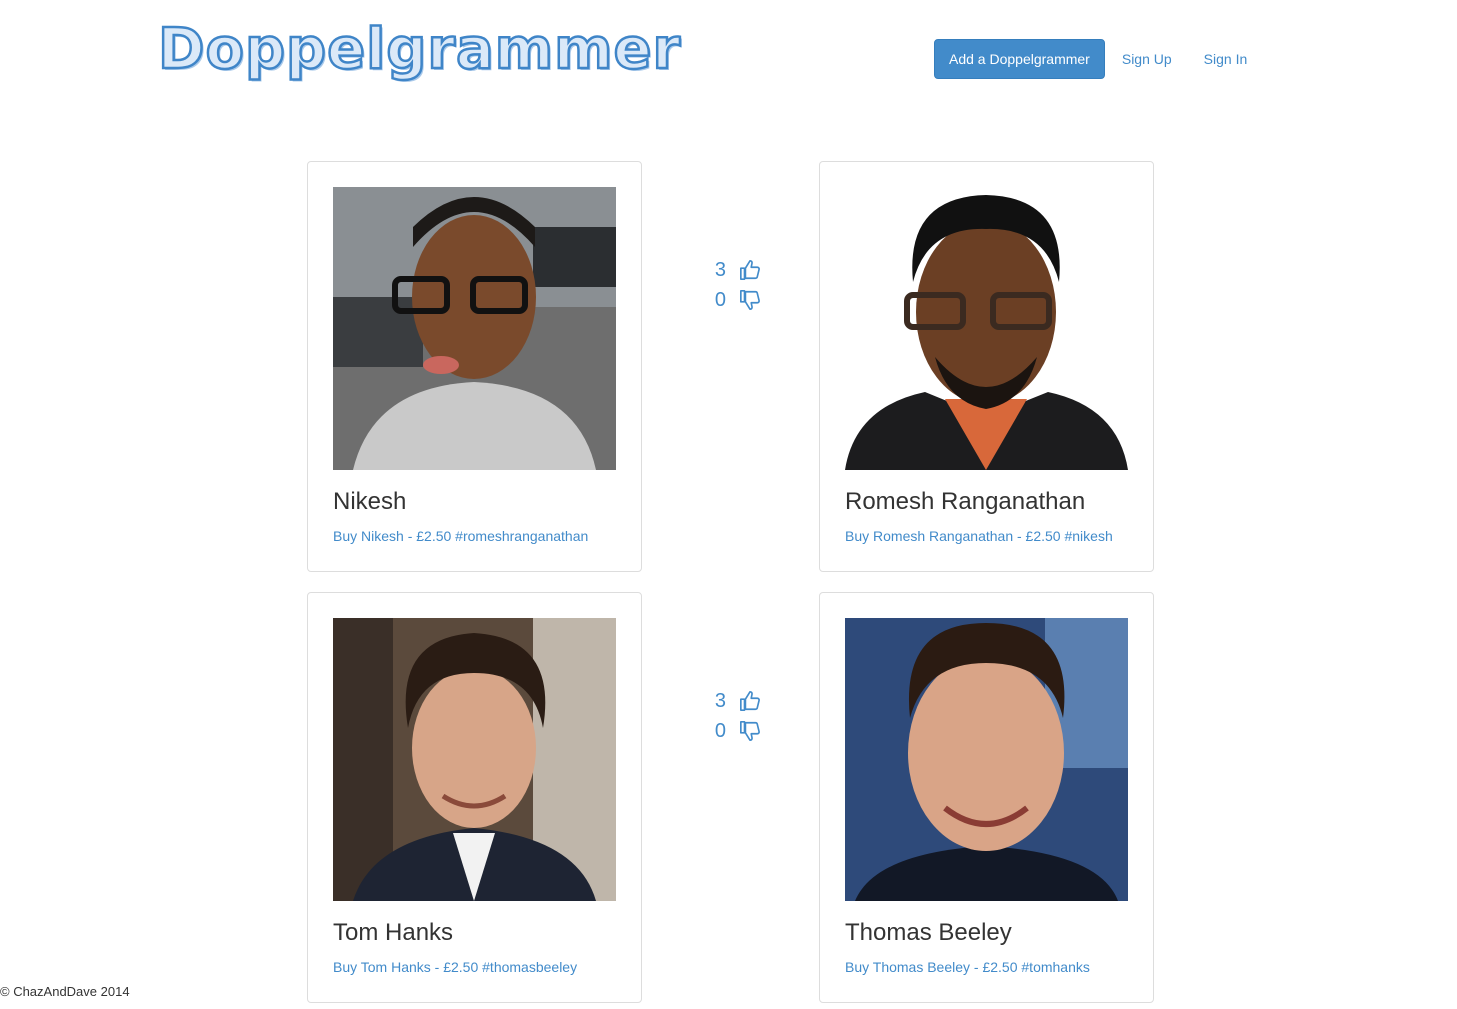  I want to click on buy-link: Buy Thomas Beeley - £2.50 #tomhanks, so click(967, 967).